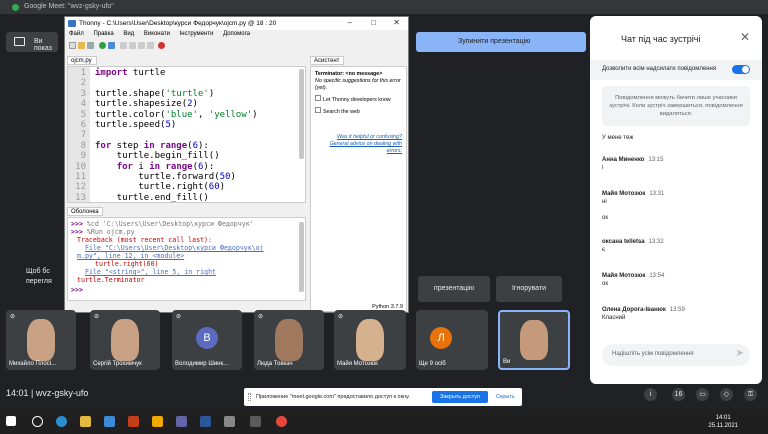  What do you see at coordinates (186, 272) in the screenshot?
I see `traceback-string-link: File "<string>", line 5, in right` at bounding box center [186, 272].